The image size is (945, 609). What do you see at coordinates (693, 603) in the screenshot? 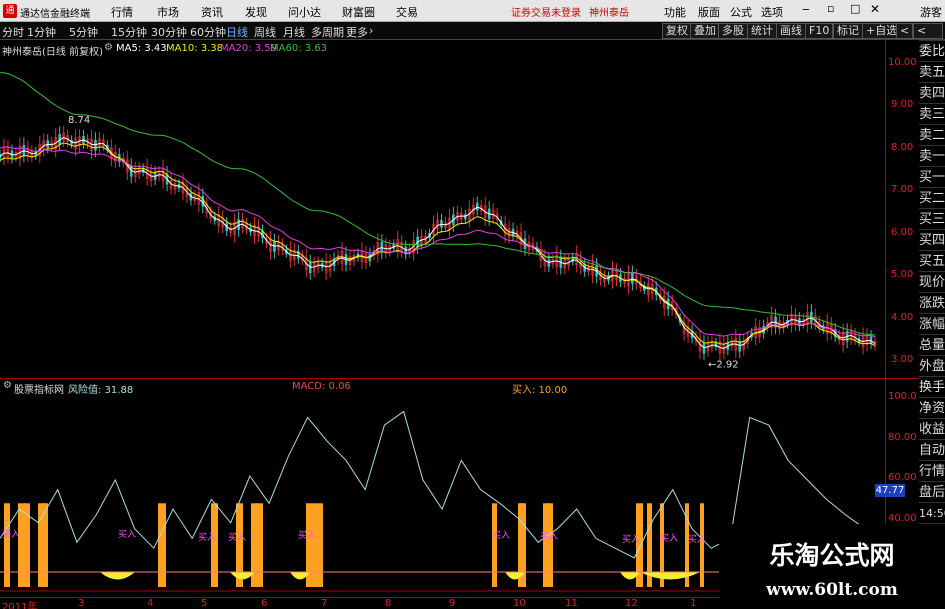
I see `date-tick: 1` at bounding box center [693, 603].